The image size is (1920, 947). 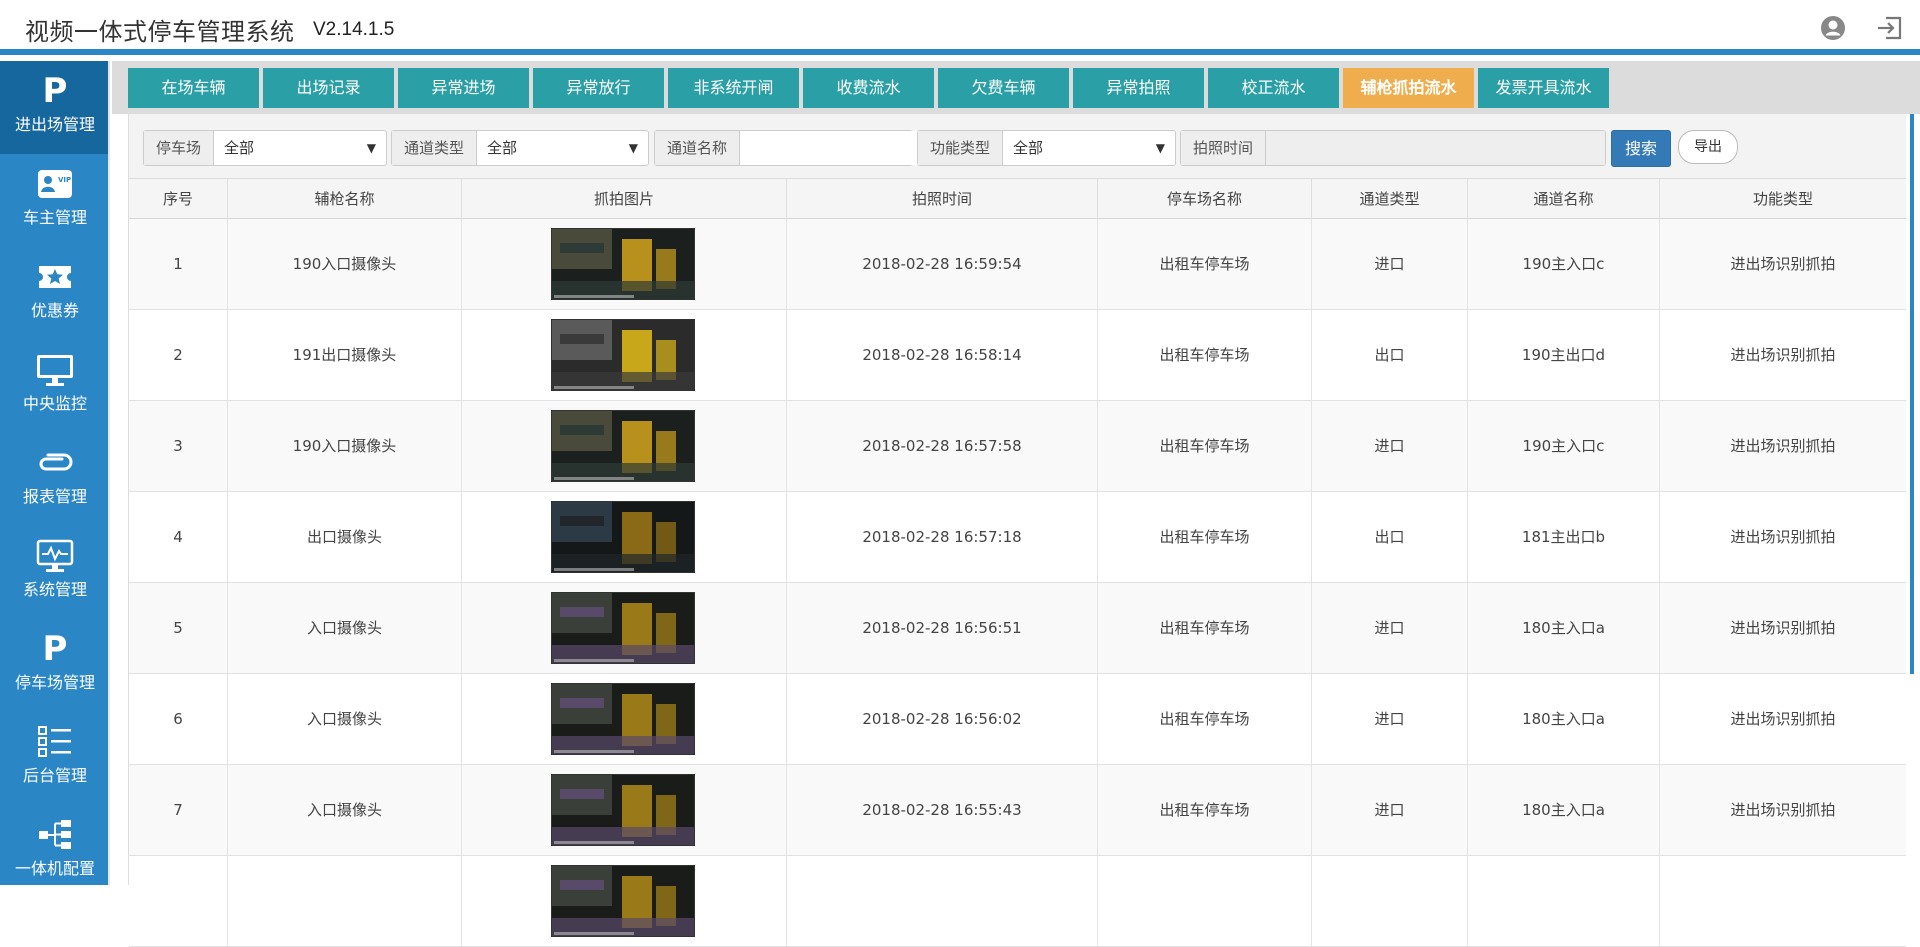 What do you see at coordinates (54, 293) in the screenshot?
I see `sidebar-item-coupons: 优惠券` at bounding box center [54, 293].